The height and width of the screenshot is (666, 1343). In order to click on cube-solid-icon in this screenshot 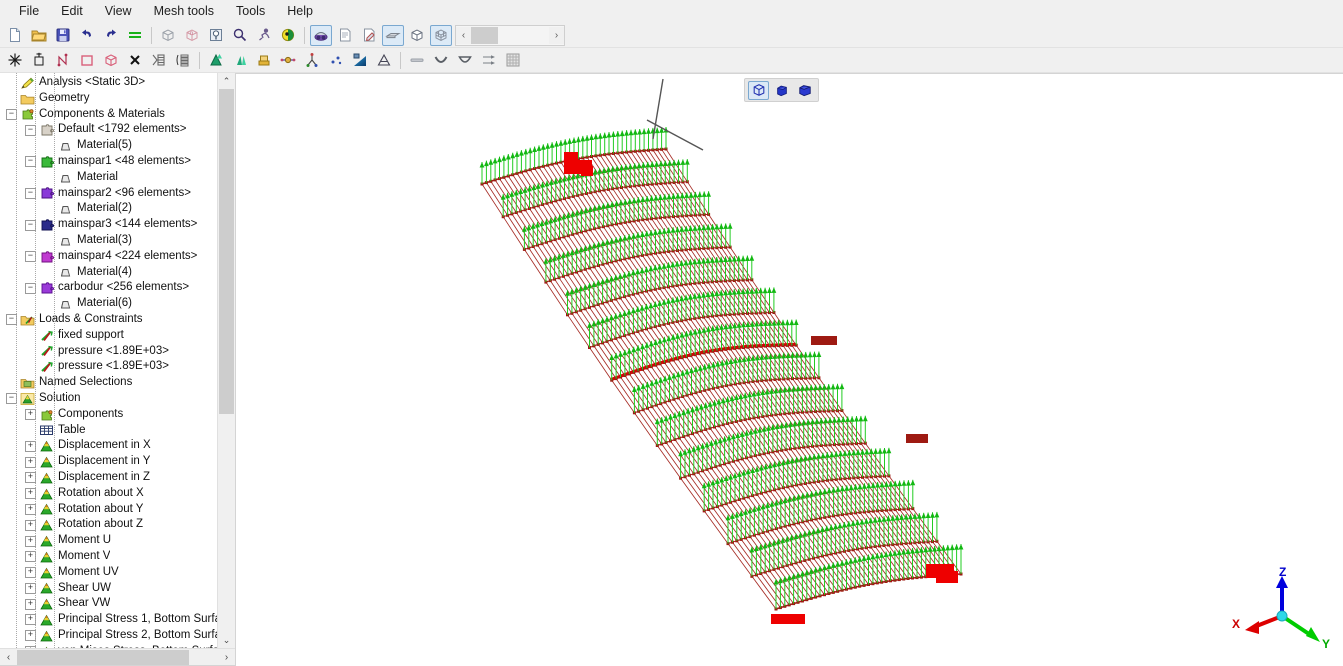, I will do `click(417, 35)`.